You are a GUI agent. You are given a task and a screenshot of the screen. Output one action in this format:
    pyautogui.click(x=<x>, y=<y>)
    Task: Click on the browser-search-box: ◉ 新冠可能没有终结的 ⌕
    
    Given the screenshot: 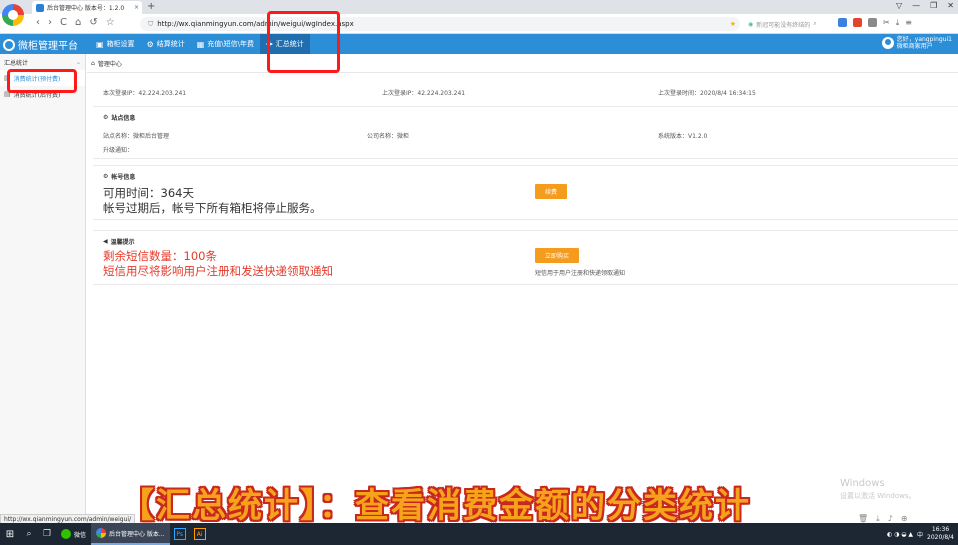 What is the action you would take?
    pyautogui.click(x=790, y=24)
    